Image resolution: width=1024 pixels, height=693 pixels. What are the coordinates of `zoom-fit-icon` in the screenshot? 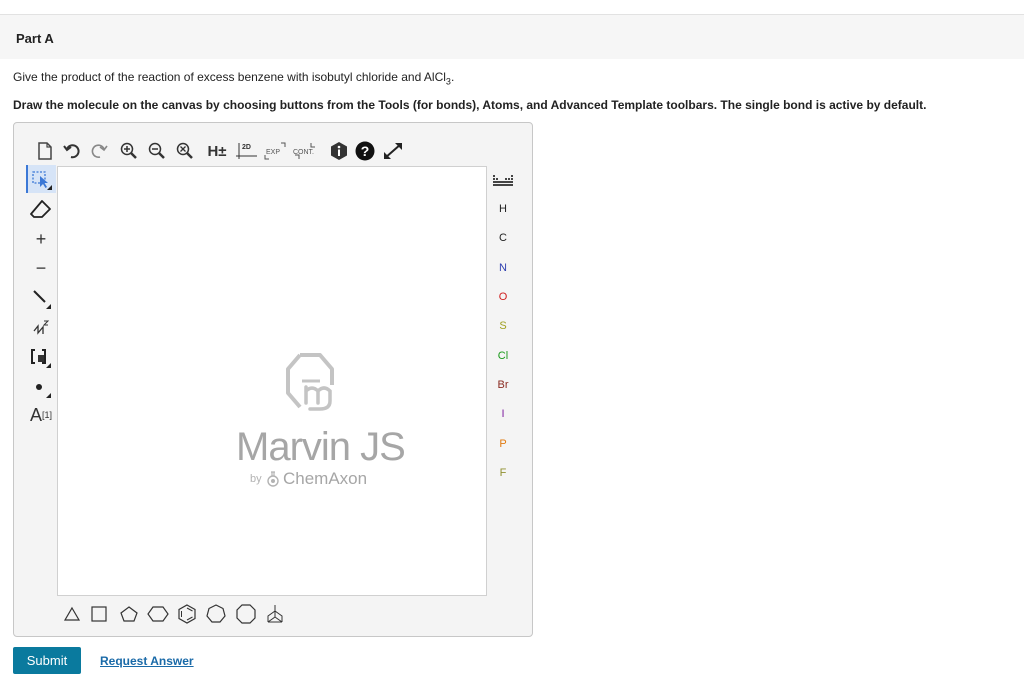 It's located at (185, 151).